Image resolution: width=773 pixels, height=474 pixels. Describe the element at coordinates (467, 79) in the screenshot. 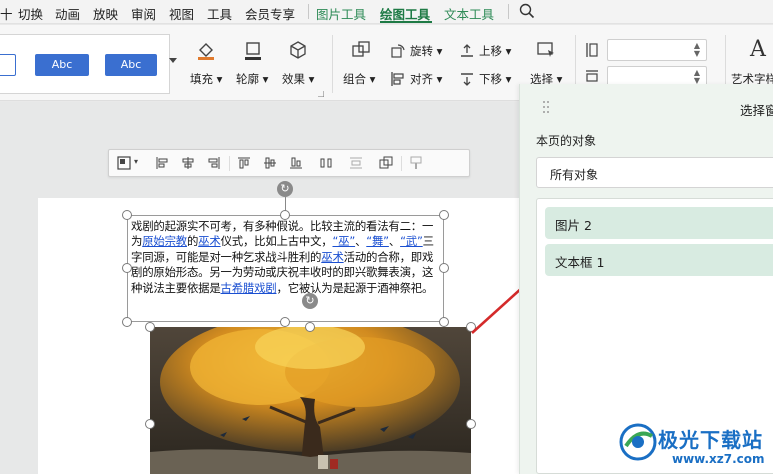

I see `send-backward-icon` at that location.